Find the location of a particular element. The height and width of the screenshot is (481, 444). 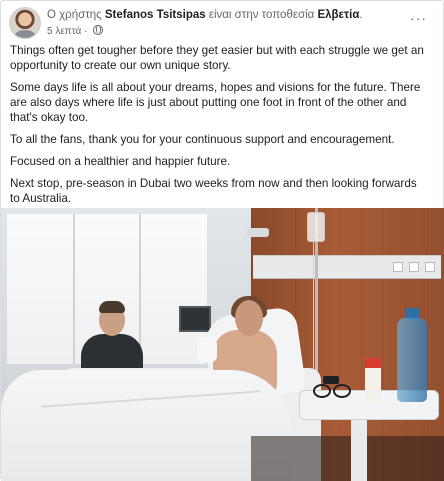

photo-water-bottle is located at coordinates (412, 360).